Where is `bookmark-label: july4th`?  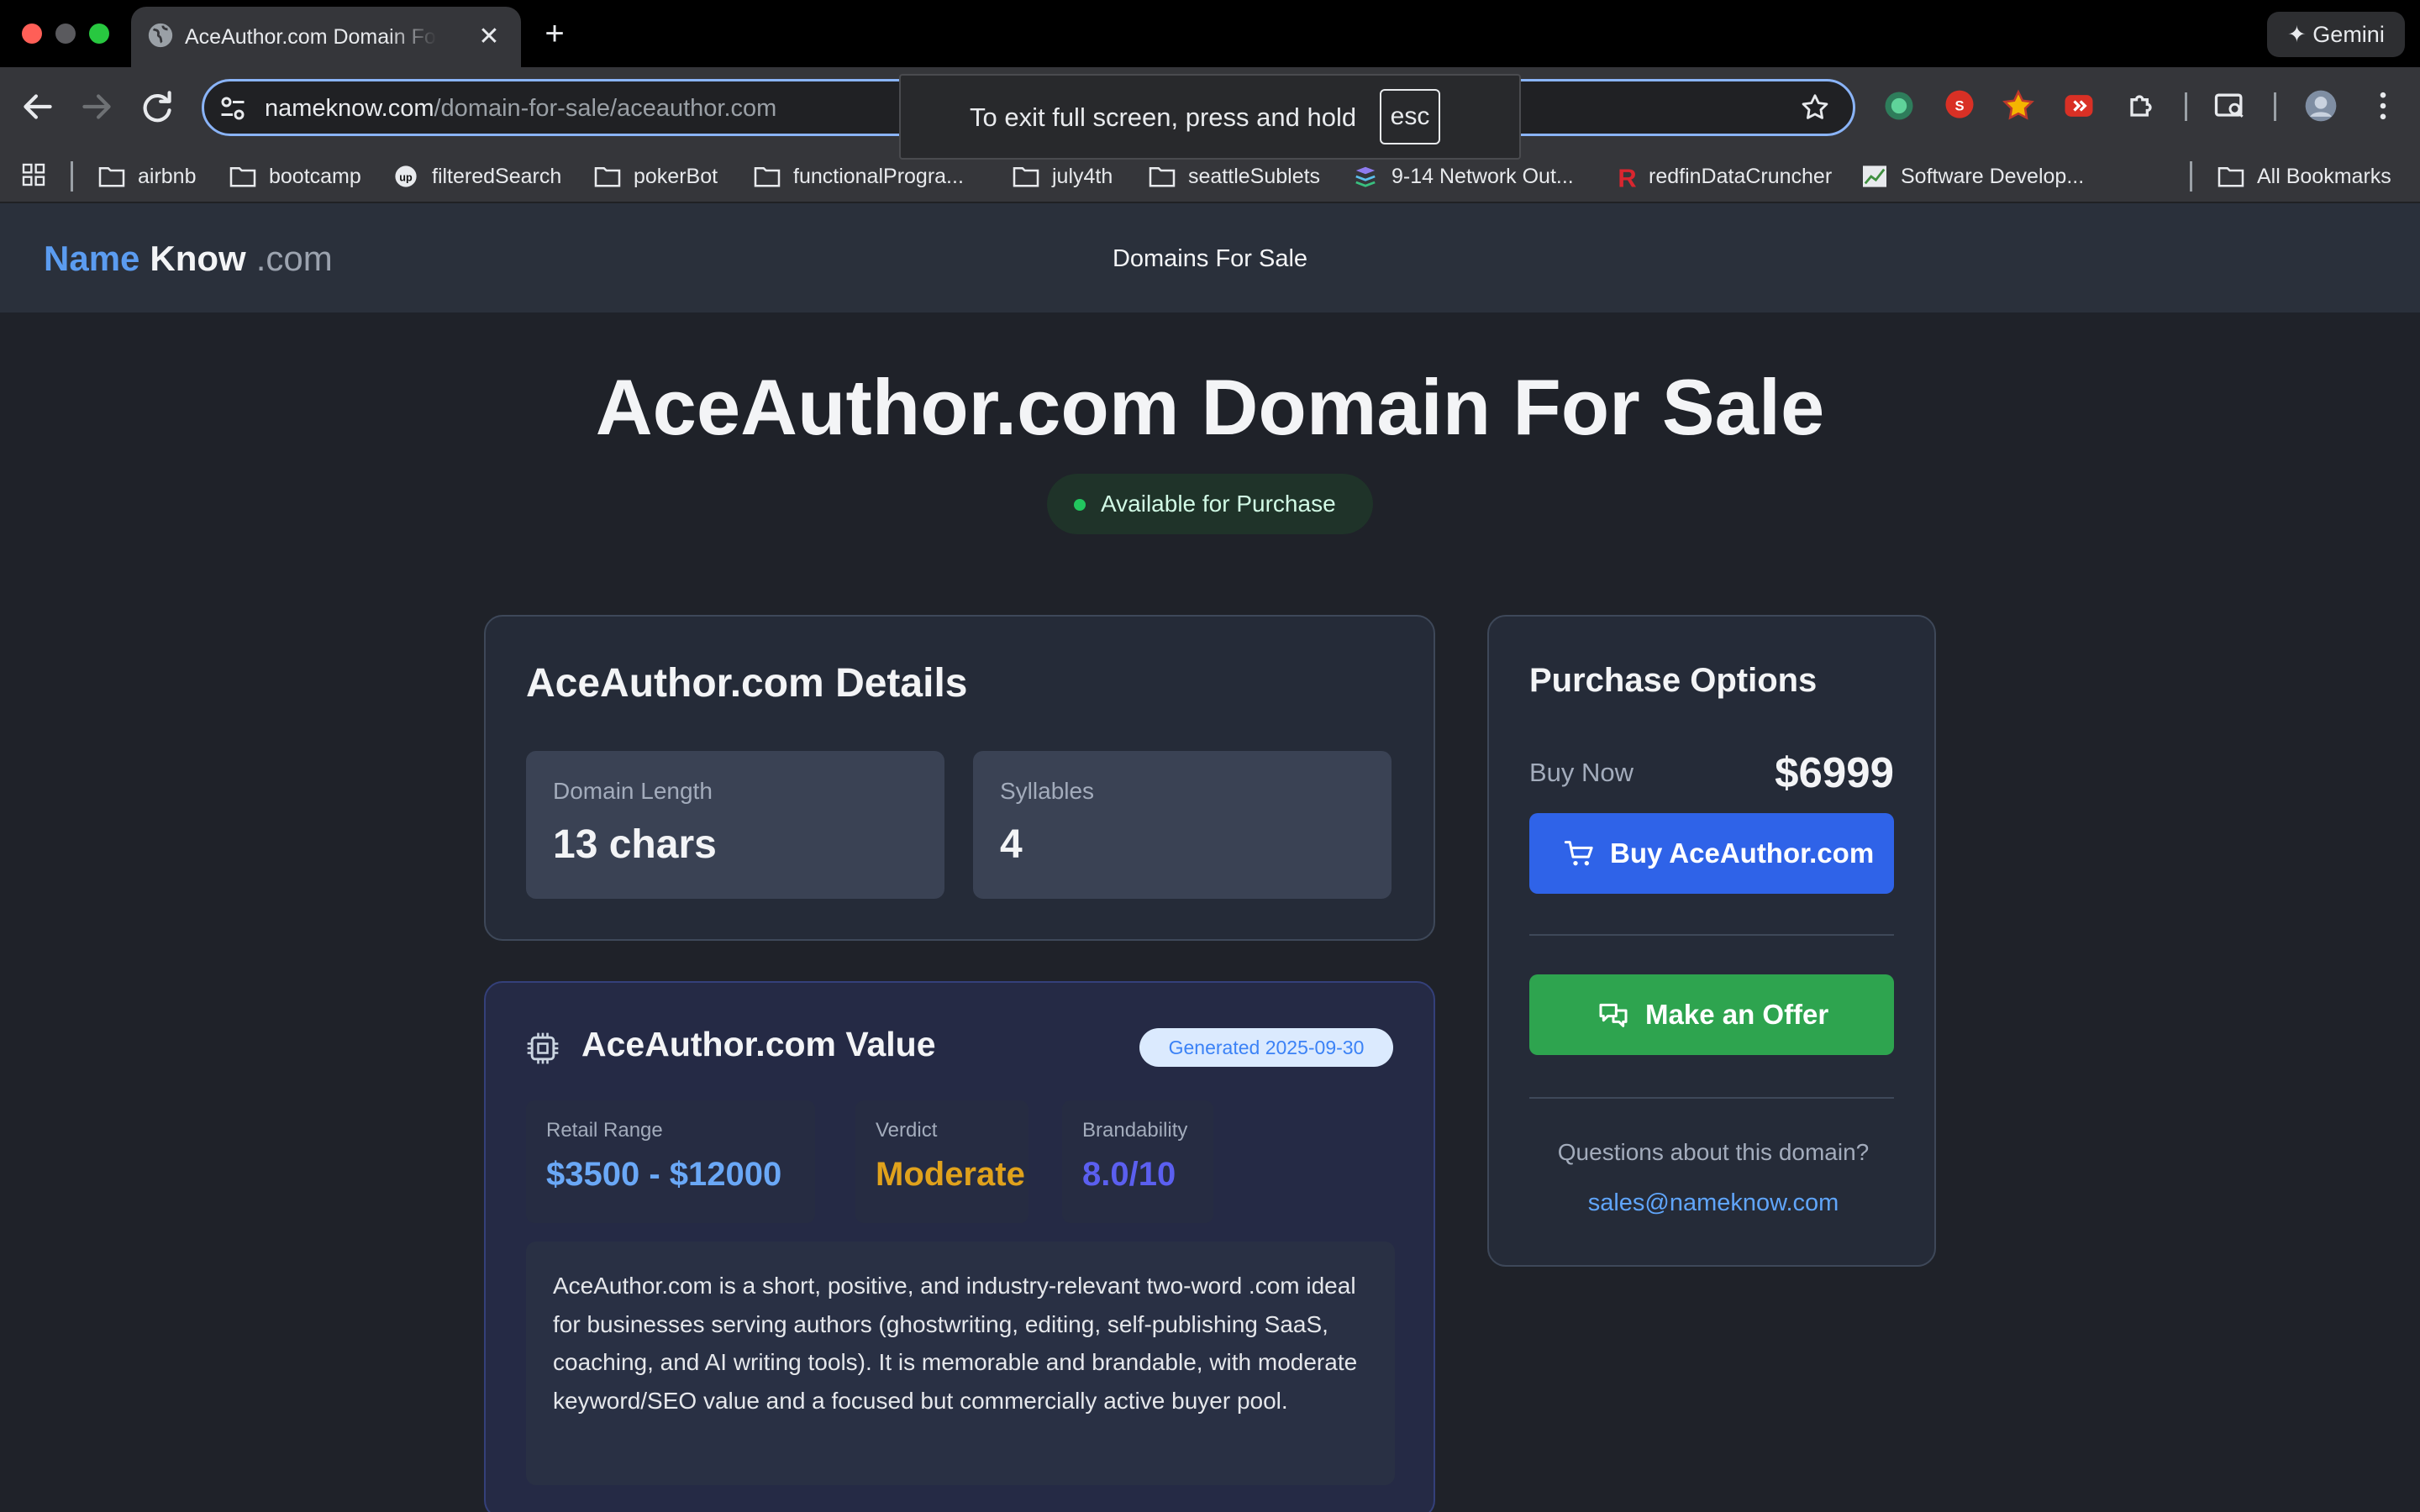 bookmark-label: july4th is located at coordinates (1082, 176).